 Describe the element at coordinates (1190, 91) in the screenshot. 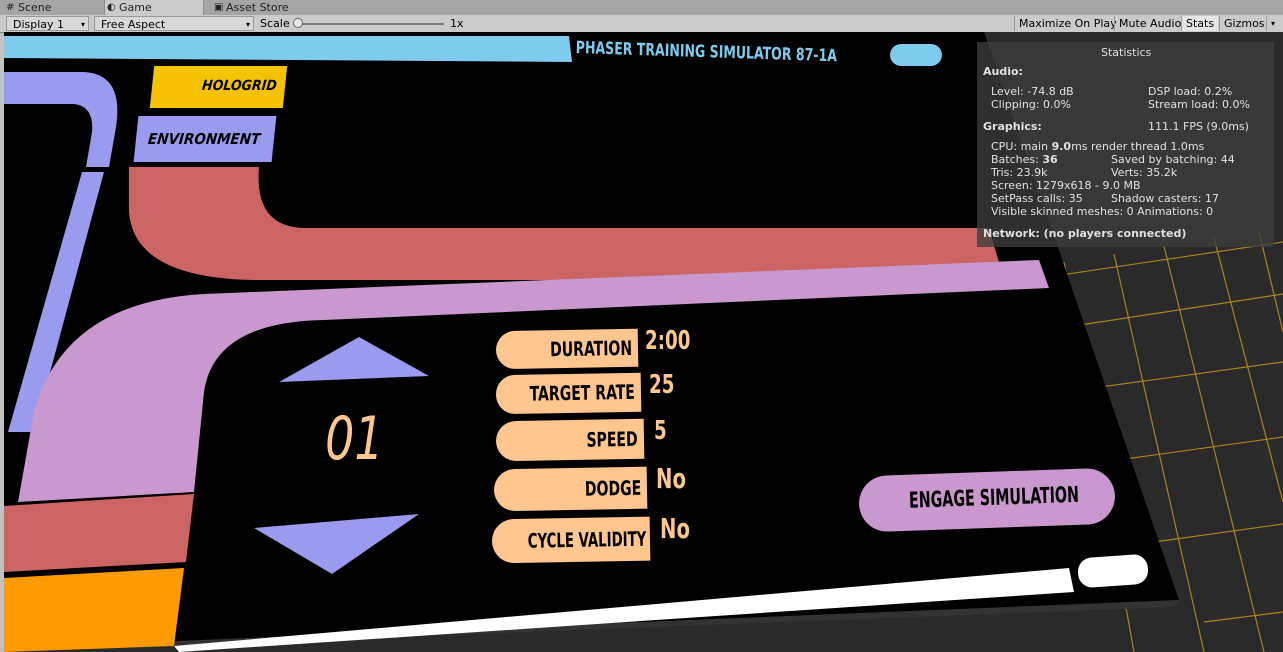

I see `dsp-load: DSP load: 0.2%` at that location.